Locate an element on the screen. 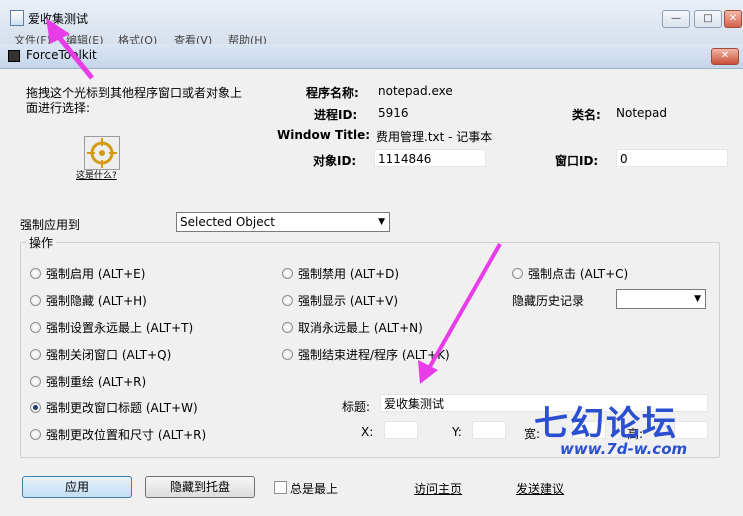 This screenshot has height=516, width=743. arrow-to-title-field-icon is located at coordinates (460, 313).